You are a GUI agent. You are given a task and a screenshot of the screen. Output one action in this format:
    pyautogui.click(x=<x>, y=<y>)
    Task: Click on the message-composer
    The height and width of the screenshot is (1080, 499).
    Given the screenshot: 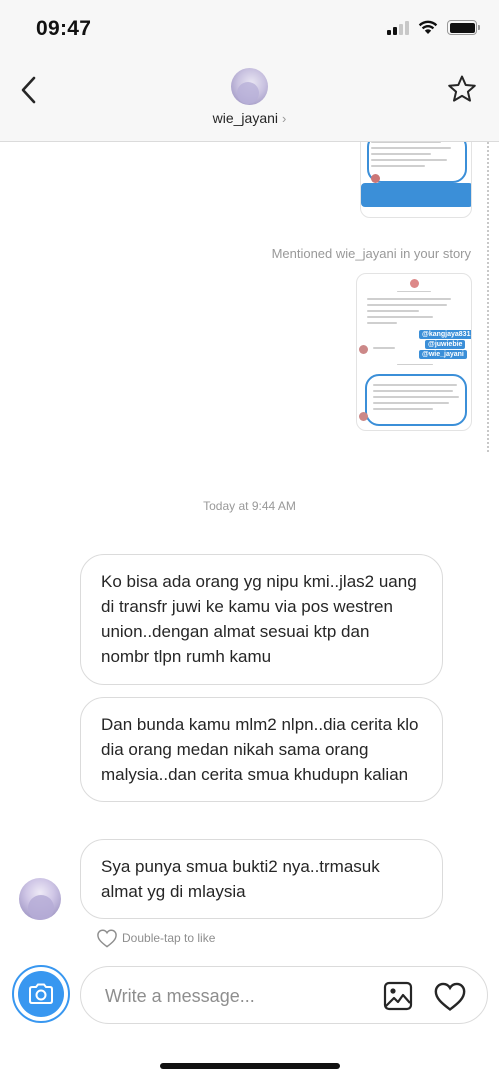 What is the action you would take?
    pyautogui.click(x=284, y=995)
    